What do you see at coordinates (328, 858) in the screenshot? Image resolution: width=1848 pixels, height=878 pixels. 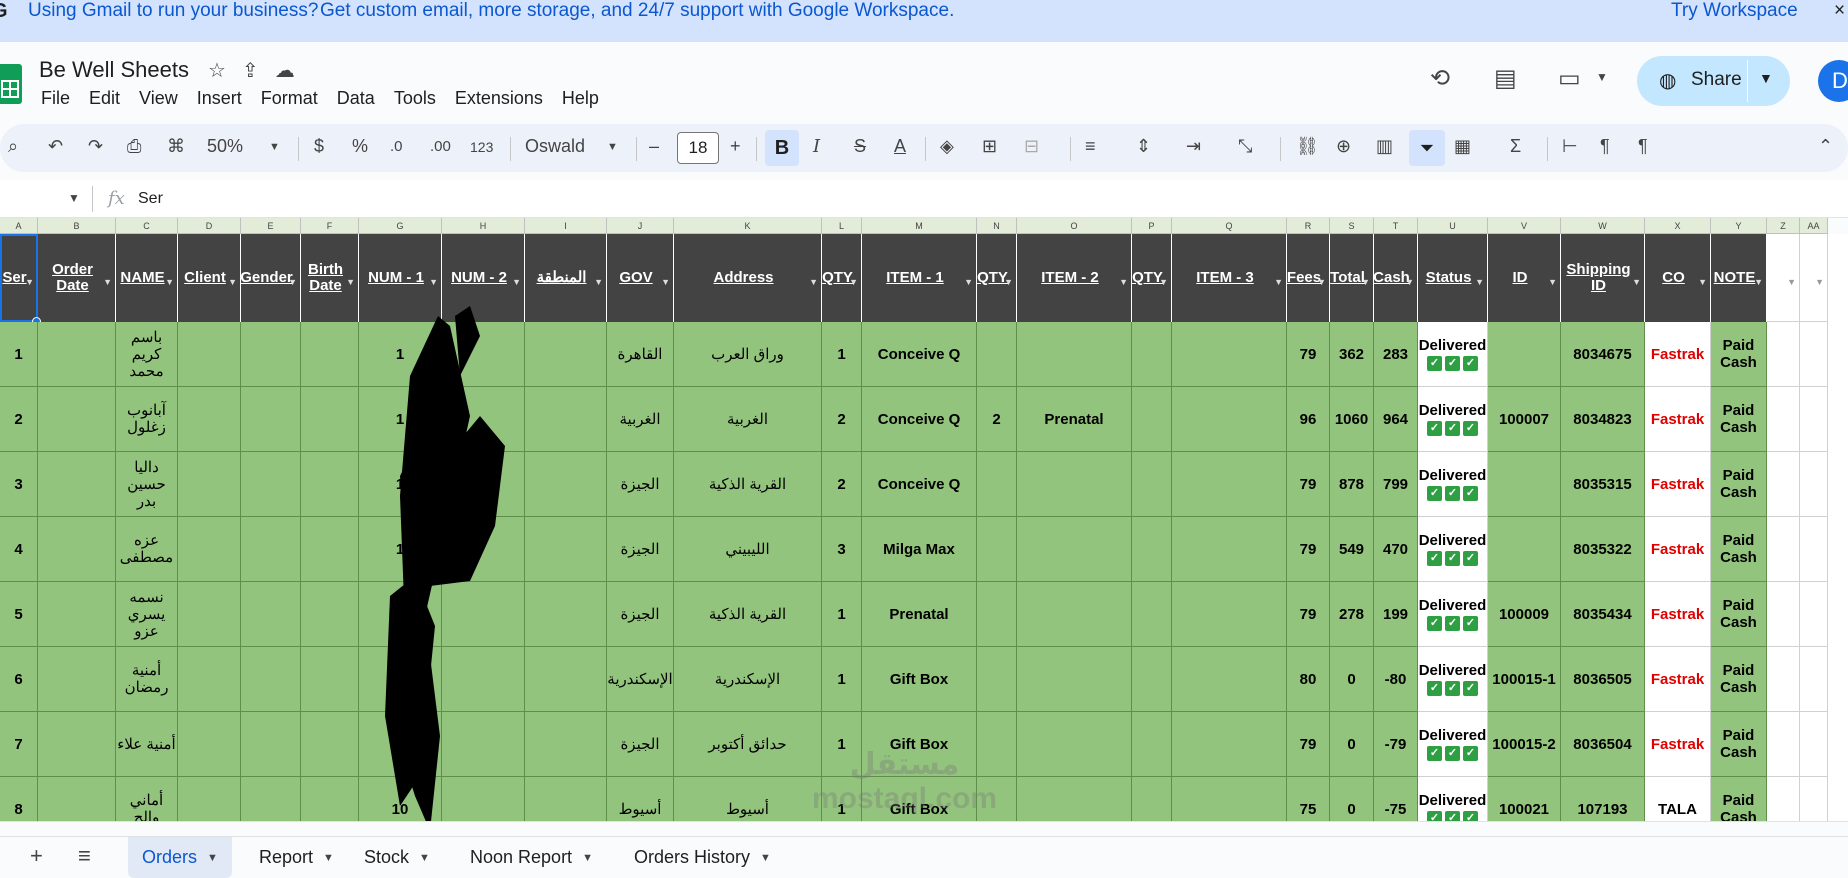 I see `sheet-tab-caret-icon: ▼` at bounding box center [328, 858].